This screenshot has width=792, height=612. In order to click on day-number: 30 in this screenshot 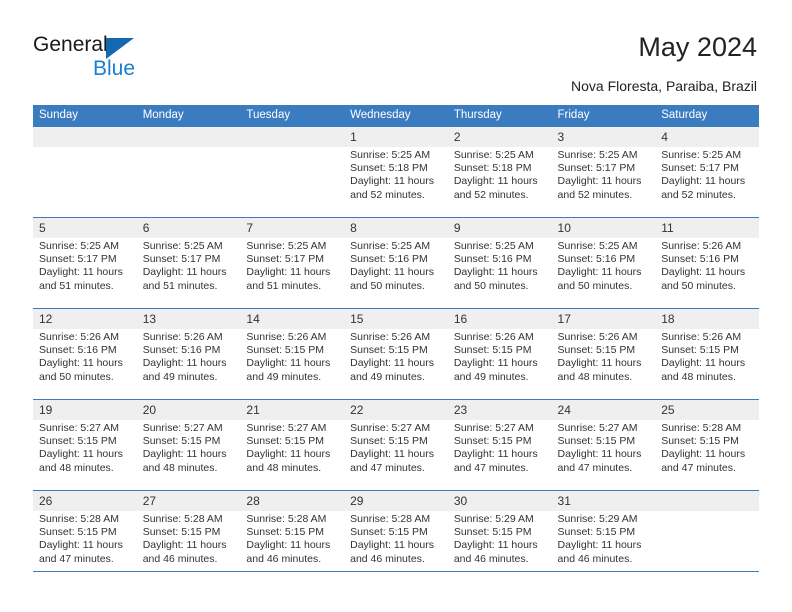, I will do `click(499, 500)`.